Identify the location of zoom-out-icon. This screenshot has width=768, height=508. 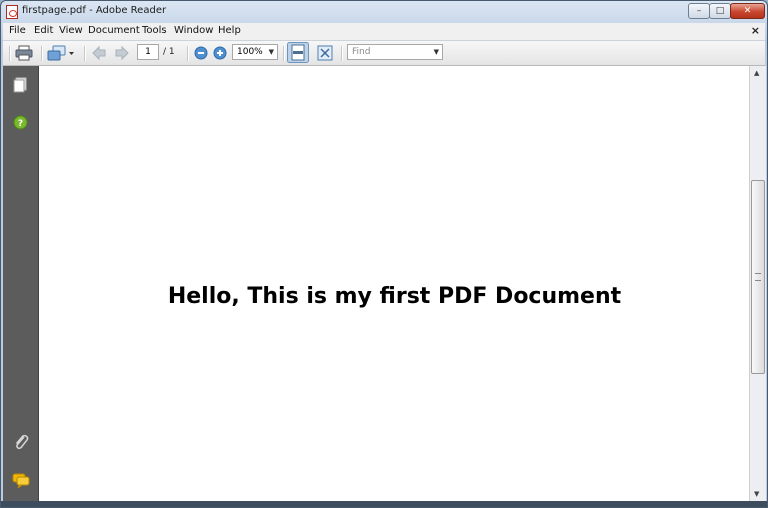
(201, 53).